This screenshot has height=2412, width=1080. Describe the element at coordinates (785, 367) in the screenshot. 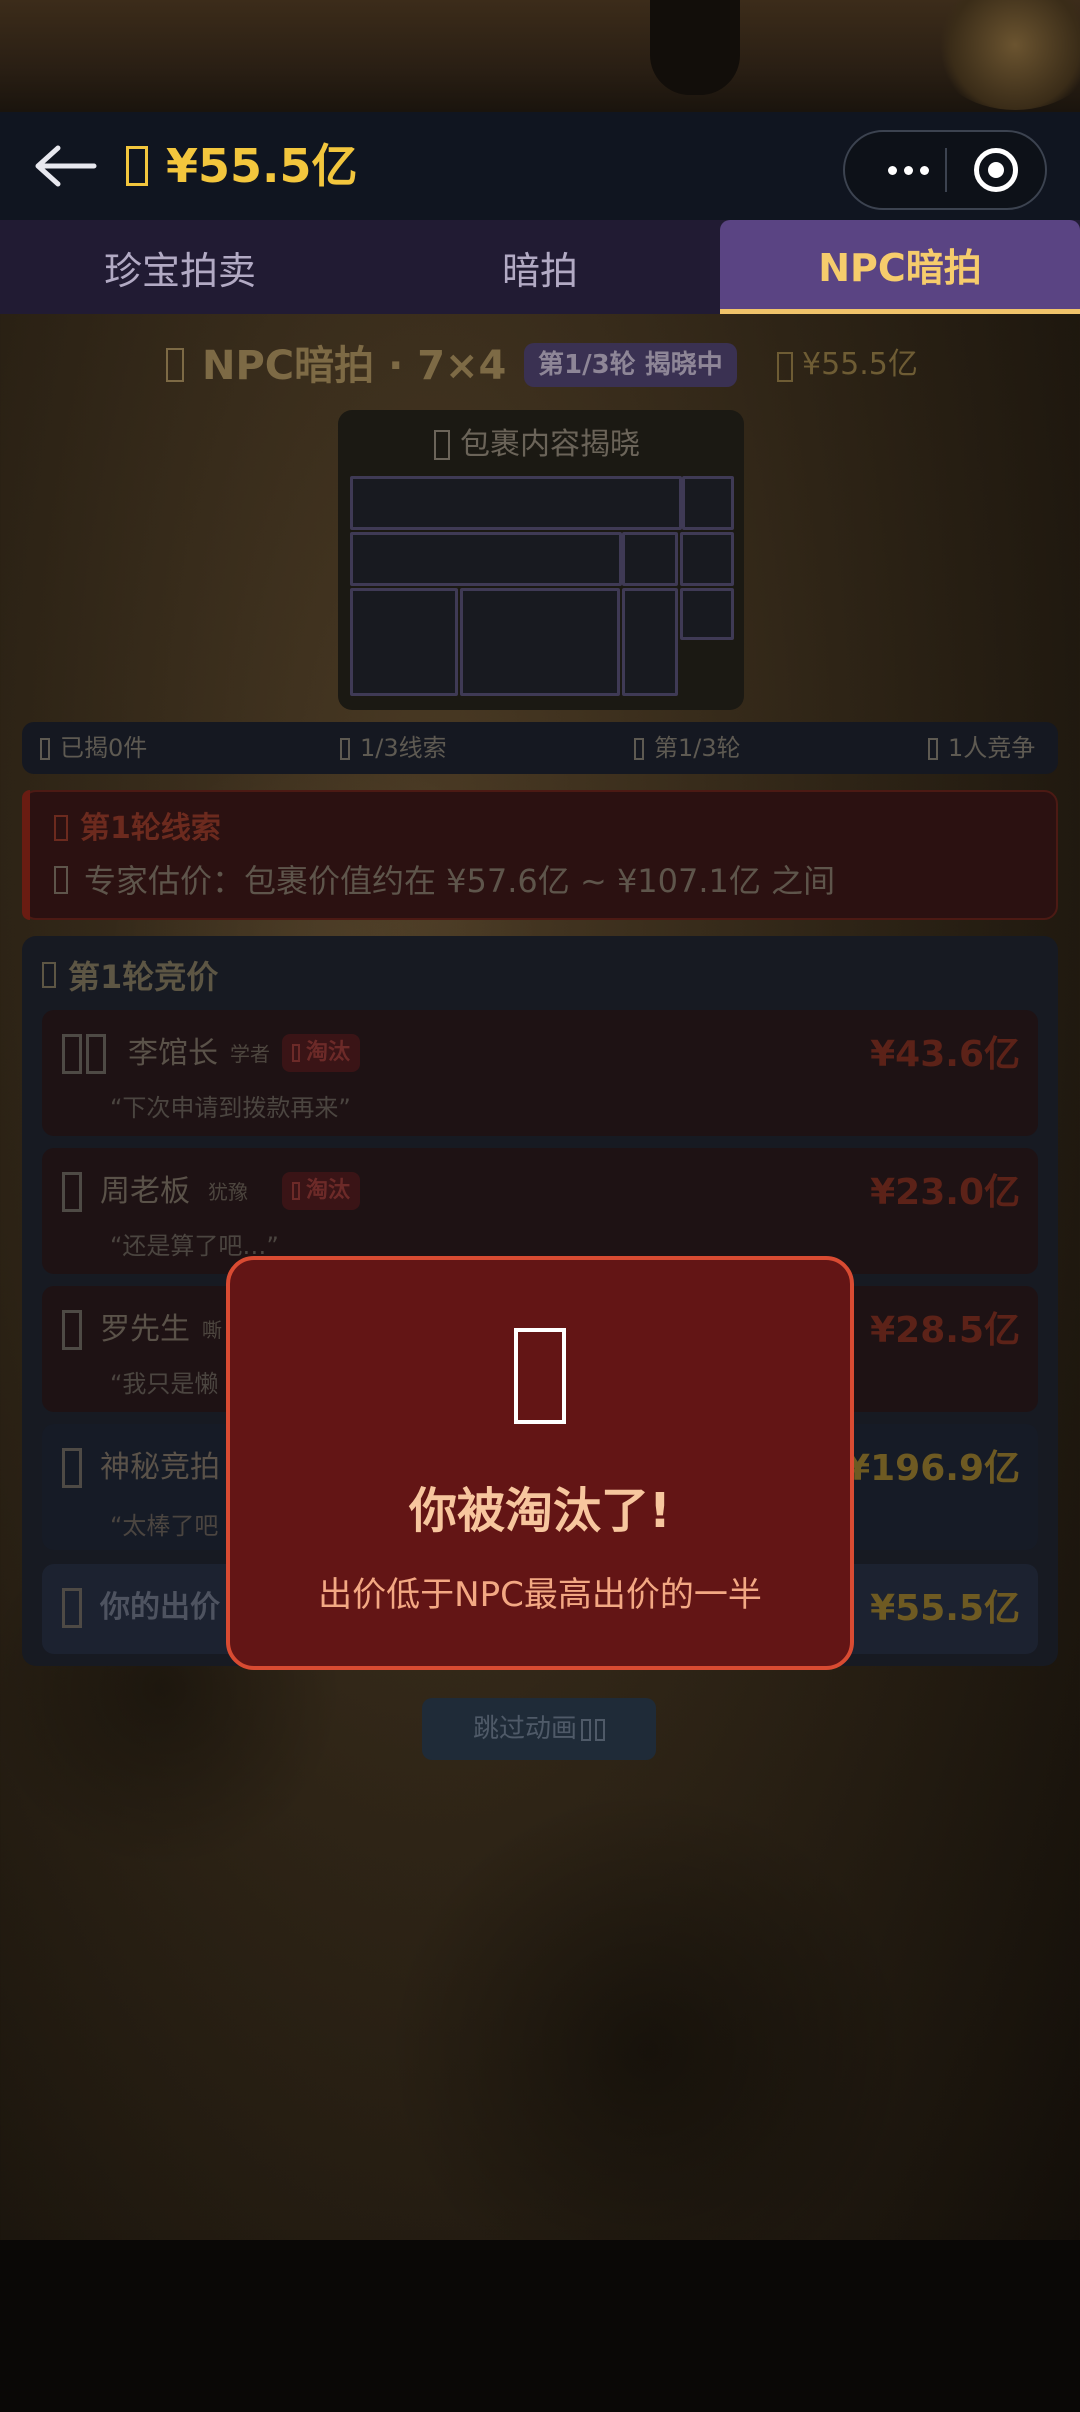

I see `wallet-icon` at that location.